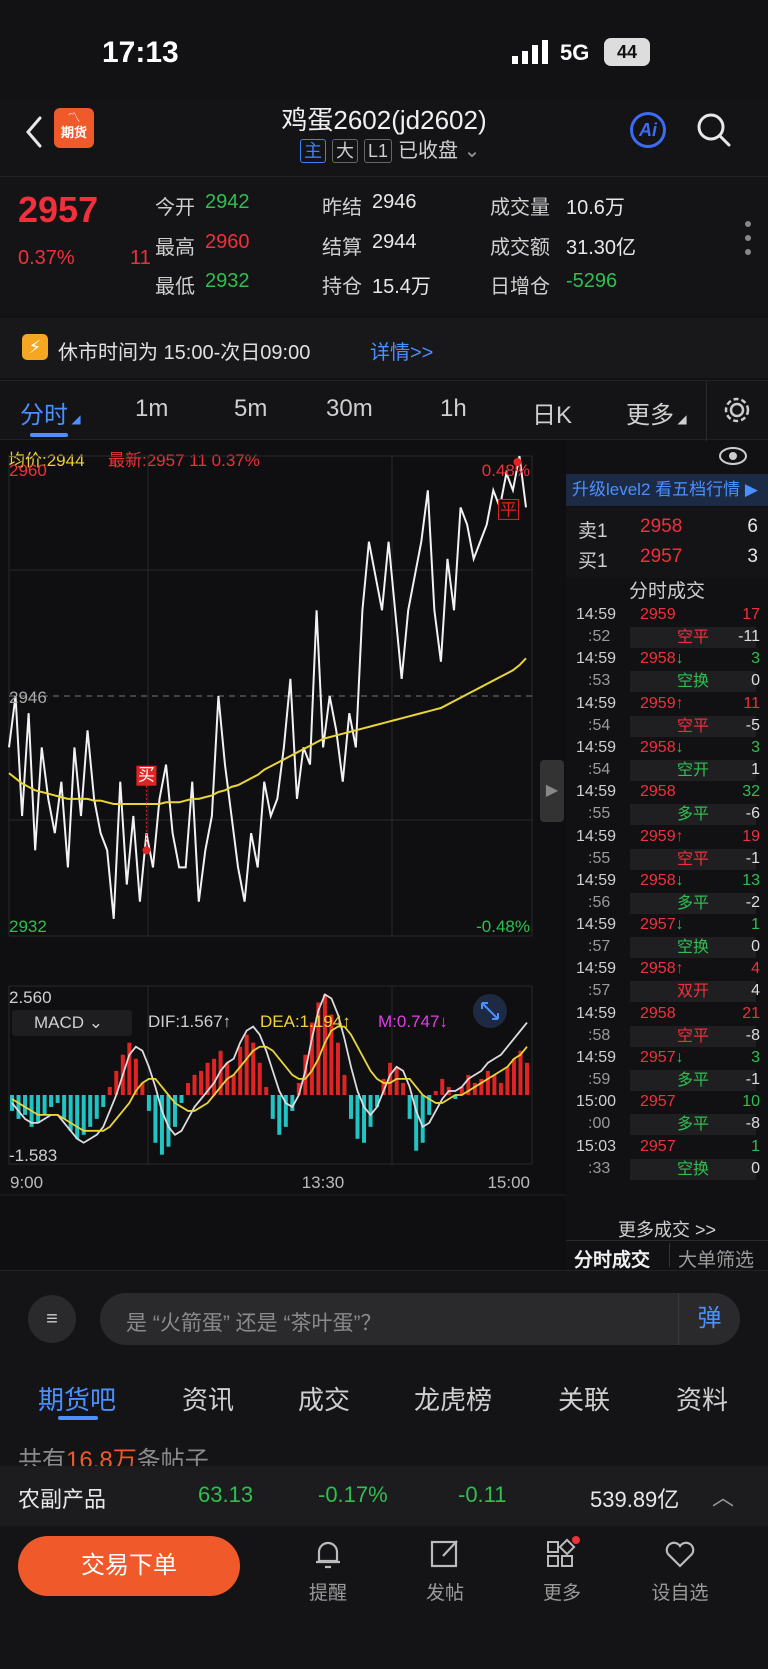  Describe the element at coordinates (58, 209) in the screenshot. I see `last-price: 2957` at that location.